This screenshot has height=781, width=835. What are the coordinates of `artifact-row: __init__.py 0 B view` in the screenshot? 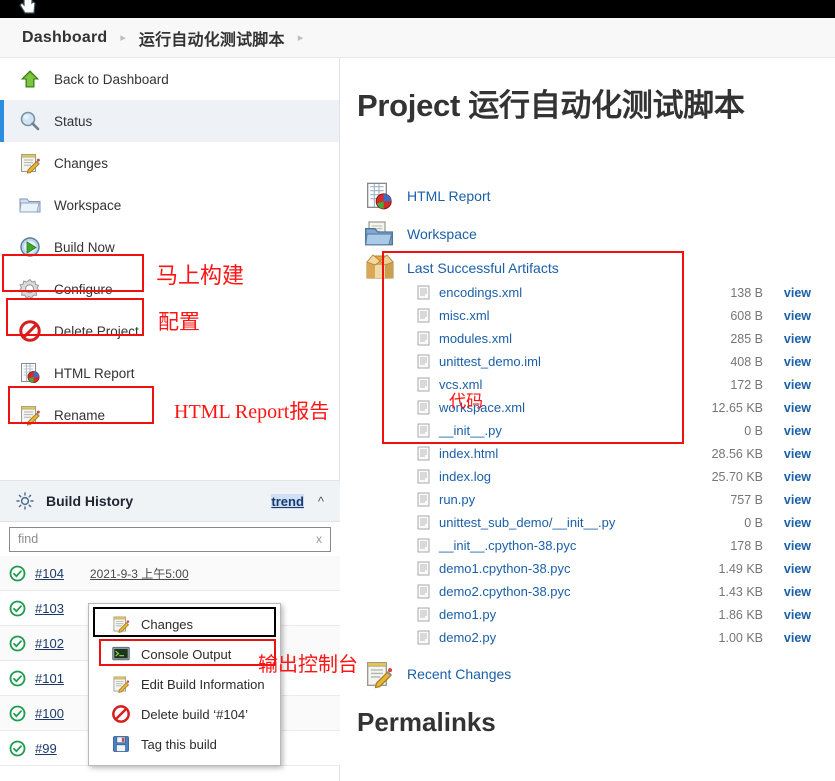 It's located at (588, 430).